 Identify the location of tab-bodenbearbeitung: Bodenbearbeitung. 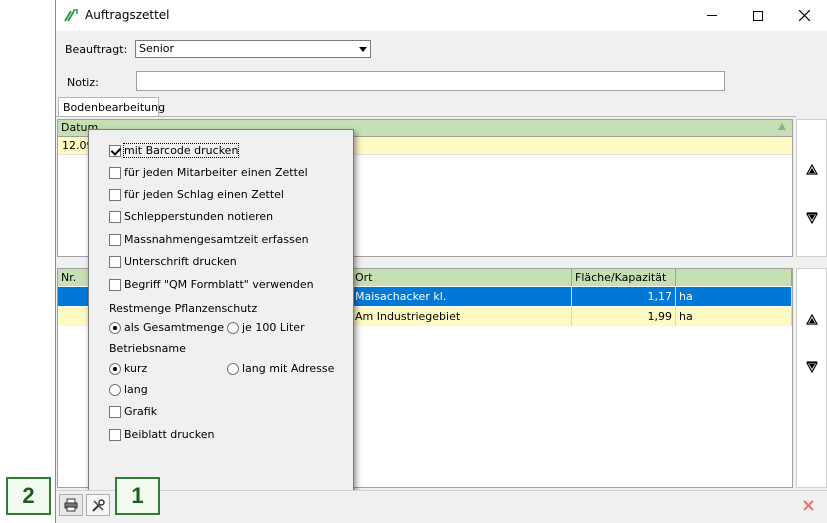
(111, 107).